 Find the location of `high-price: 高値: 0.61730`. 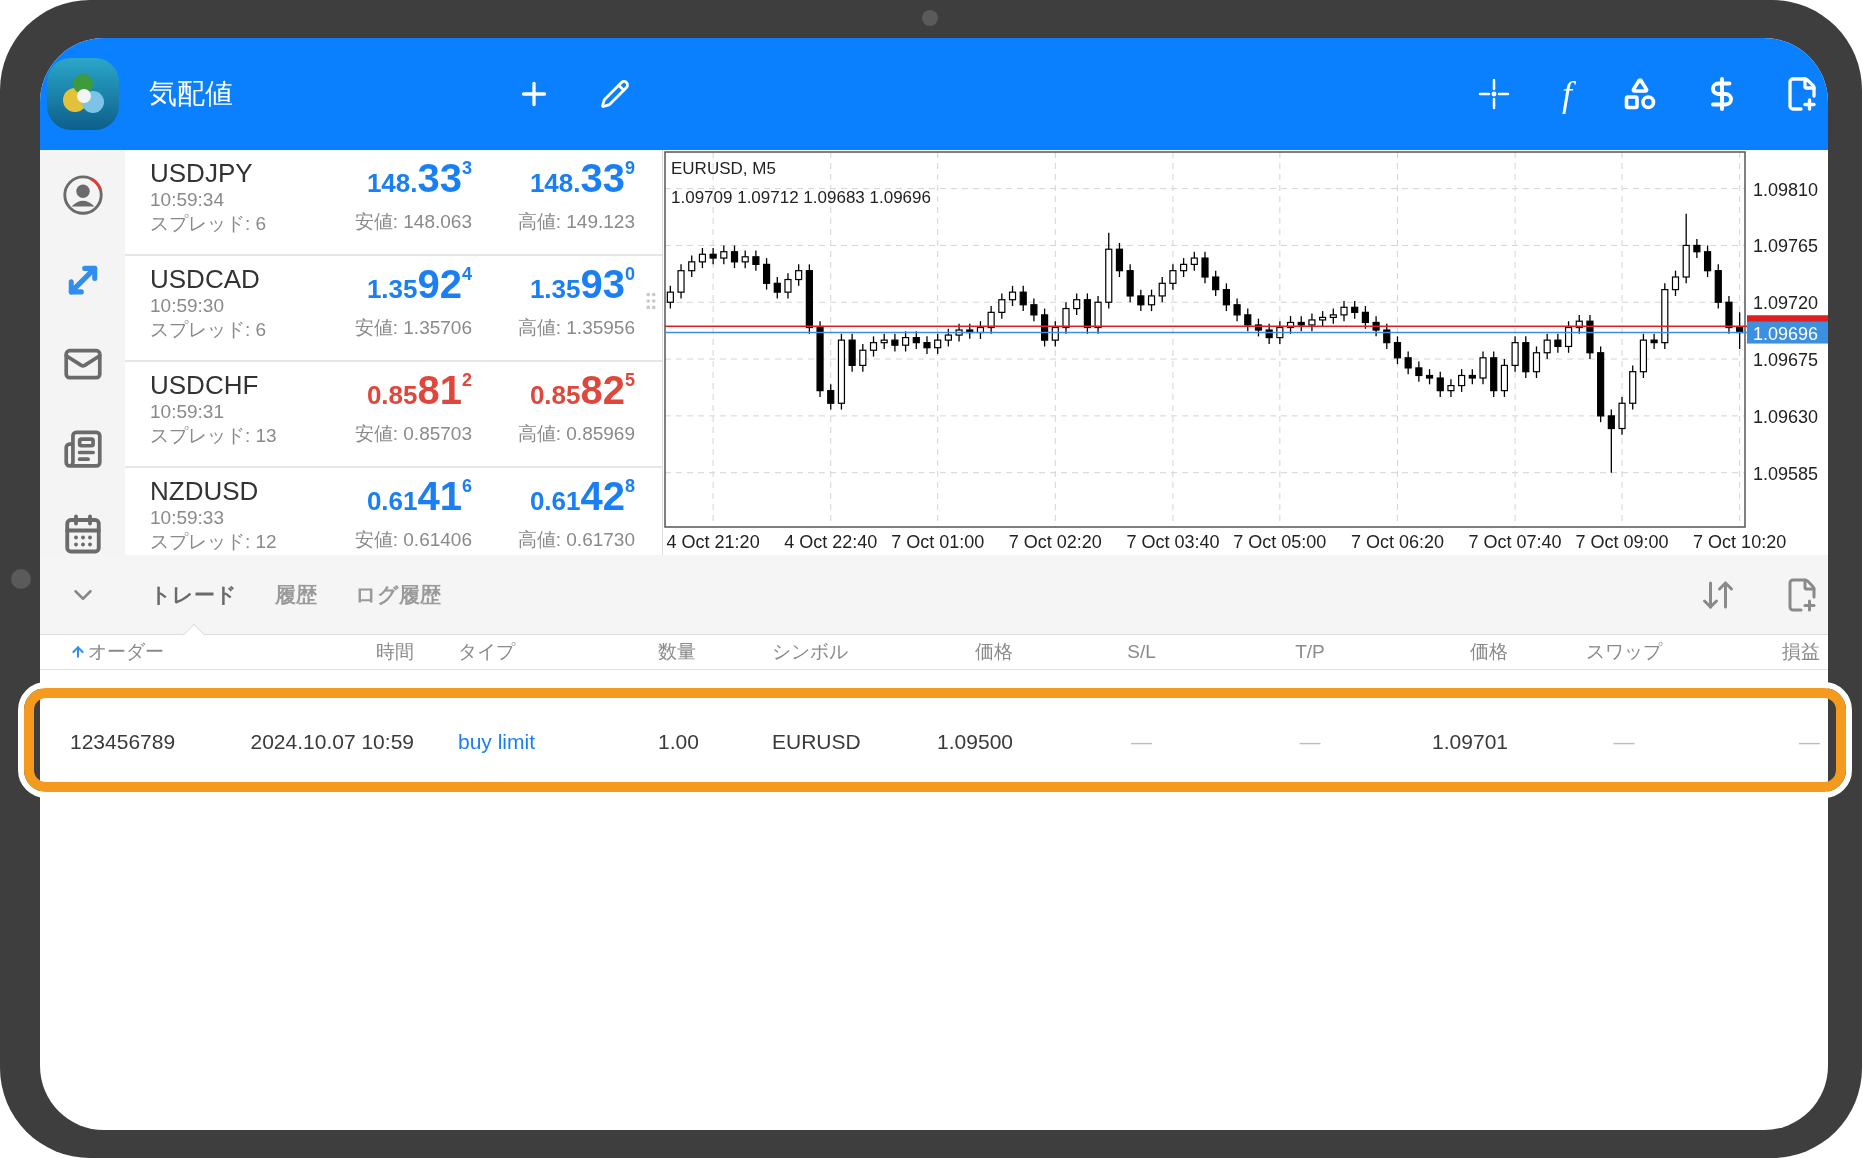

high-price: 高値: 0.61730 is located at coordinates (576, 540).